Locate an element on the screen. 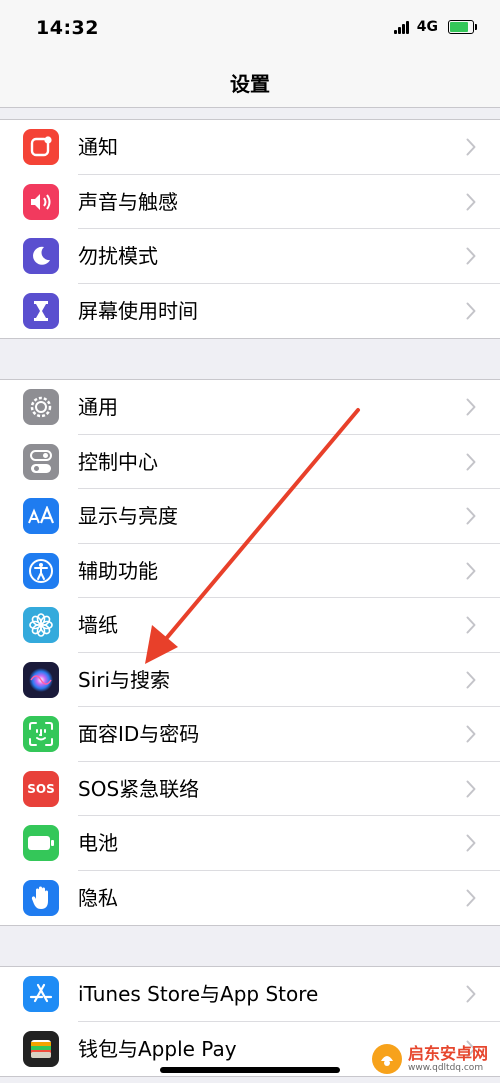 Image resolution: width=500 pixels, height=1083 pixels. text-size-icon is located at coordinates (41, 516).